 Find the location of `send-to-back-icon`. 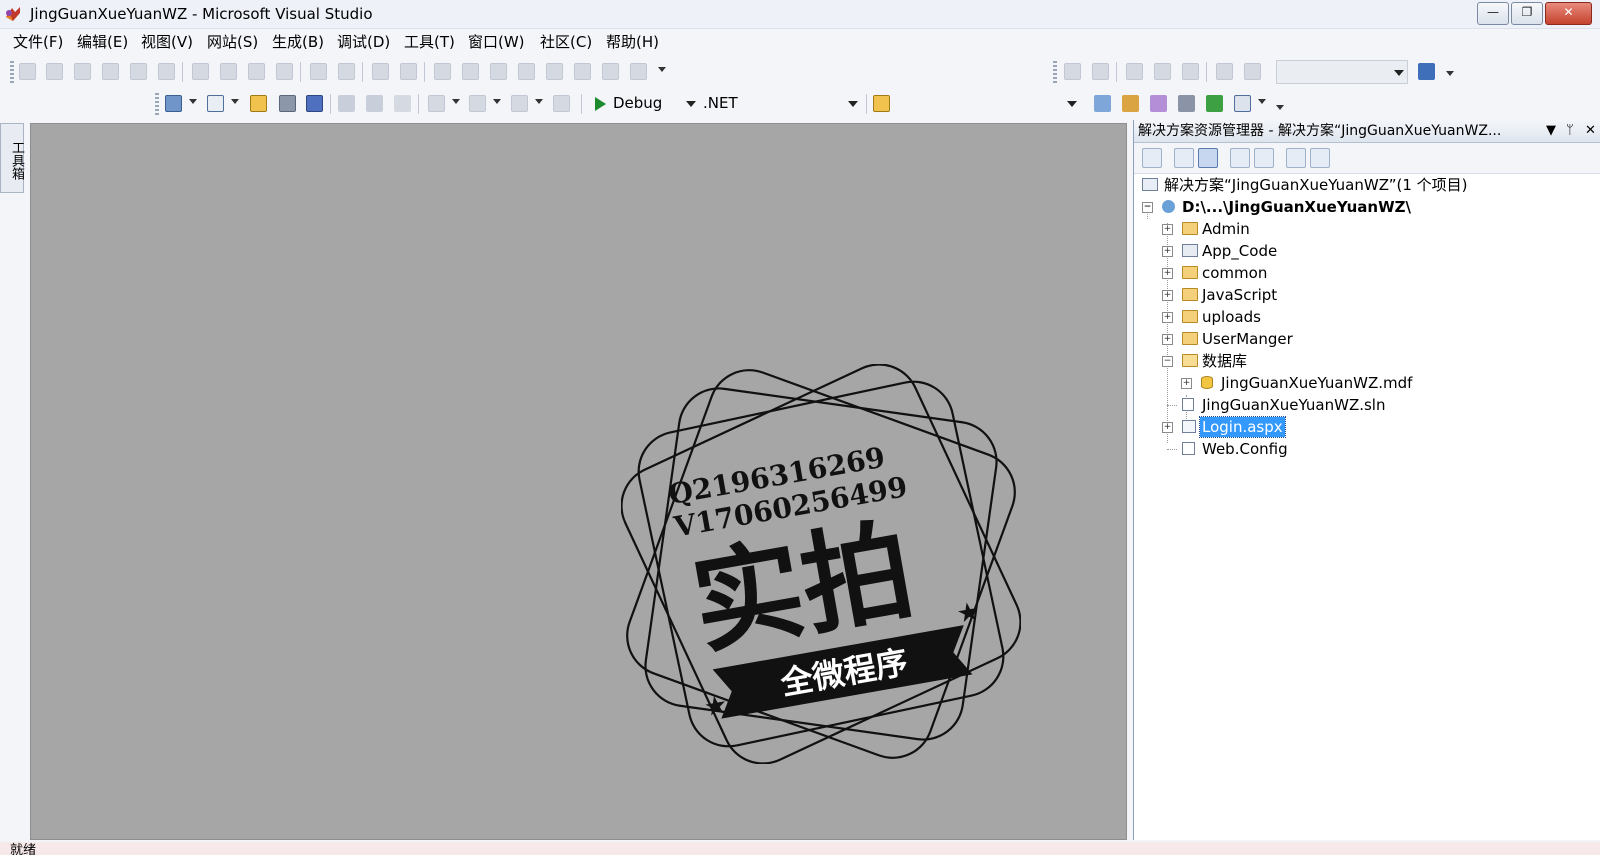

send-to-back-icon is located at coordinates (526, 71).